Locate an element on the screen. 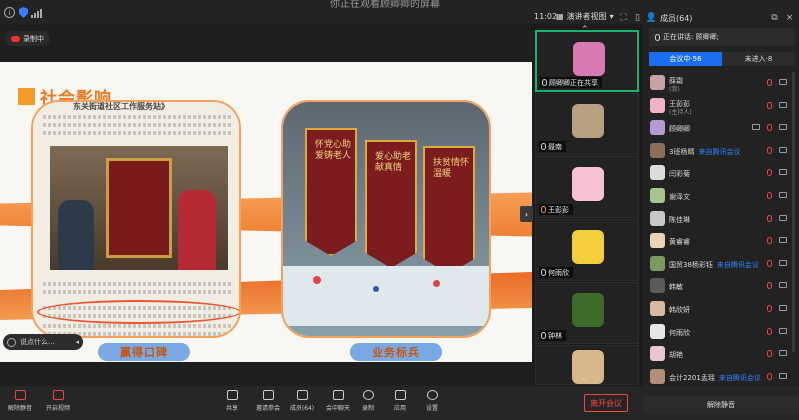 This screenshot has width=799, height=420. chevron-right-icon: › is located at coordinates (526, 214).